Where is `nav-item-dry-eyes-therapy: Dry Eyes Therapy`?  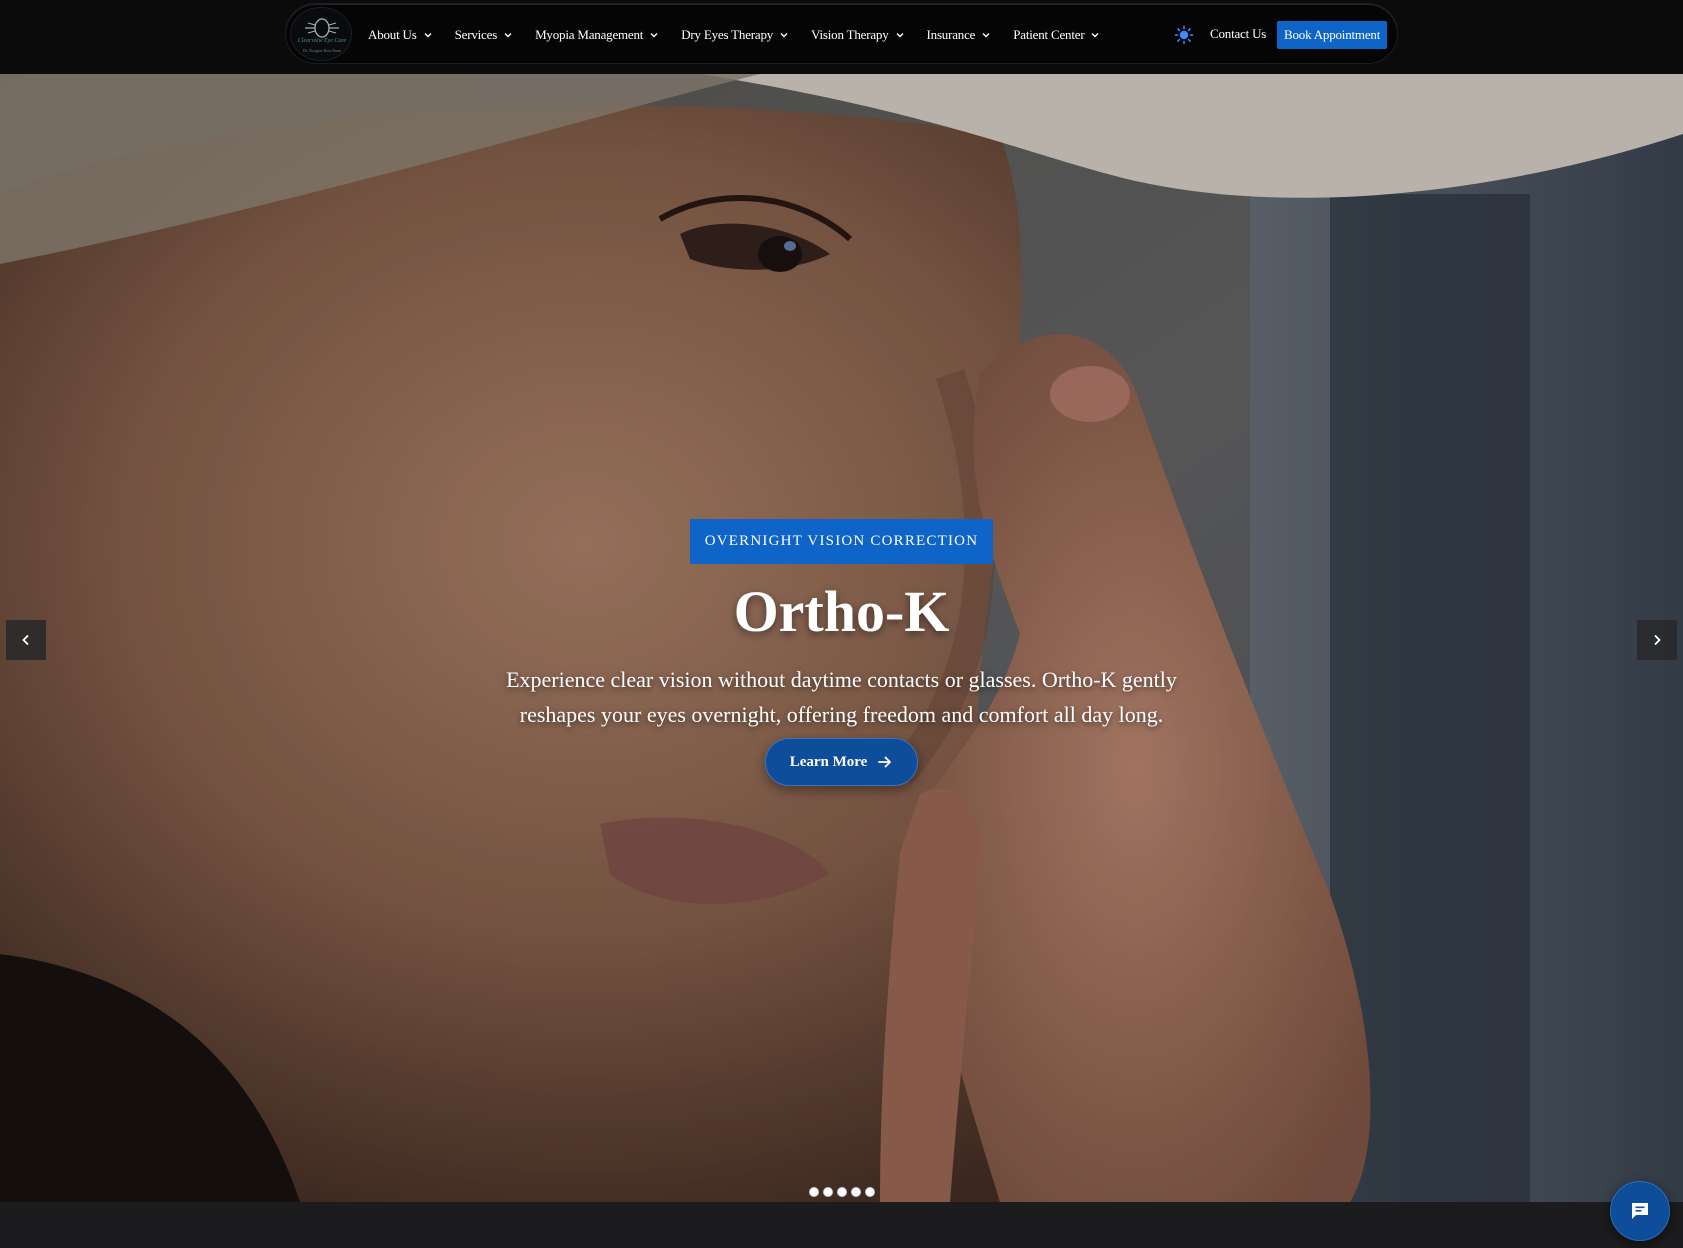 nav-item-dry-eyes-therapy: Dry Eyes Therapy is located at coordinates (735, 35).